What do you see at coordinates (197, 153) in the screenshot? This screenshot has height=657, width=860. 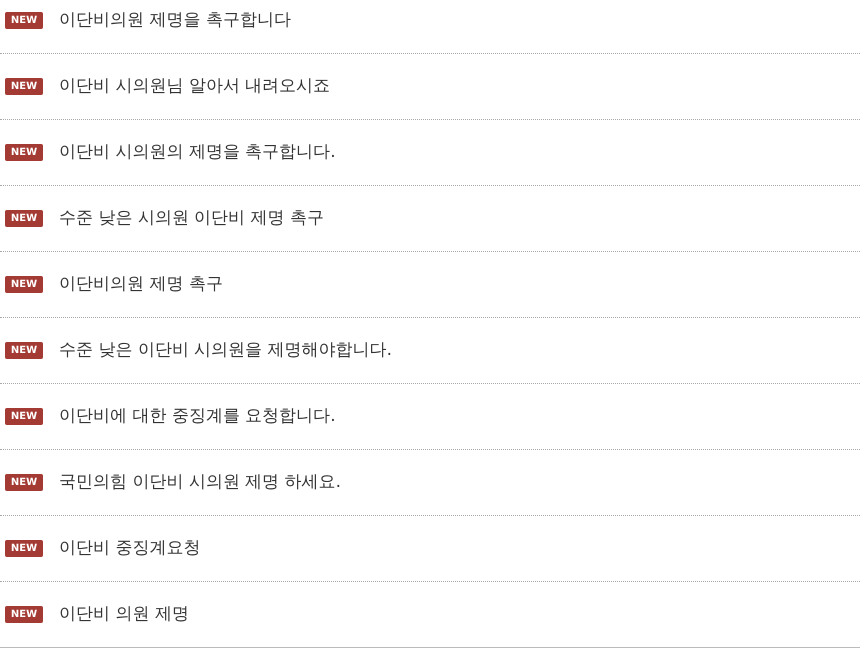 I see `post-title: 이단비 시의원의 제명을 촉구합니다.` at bounding box center [197, 153].